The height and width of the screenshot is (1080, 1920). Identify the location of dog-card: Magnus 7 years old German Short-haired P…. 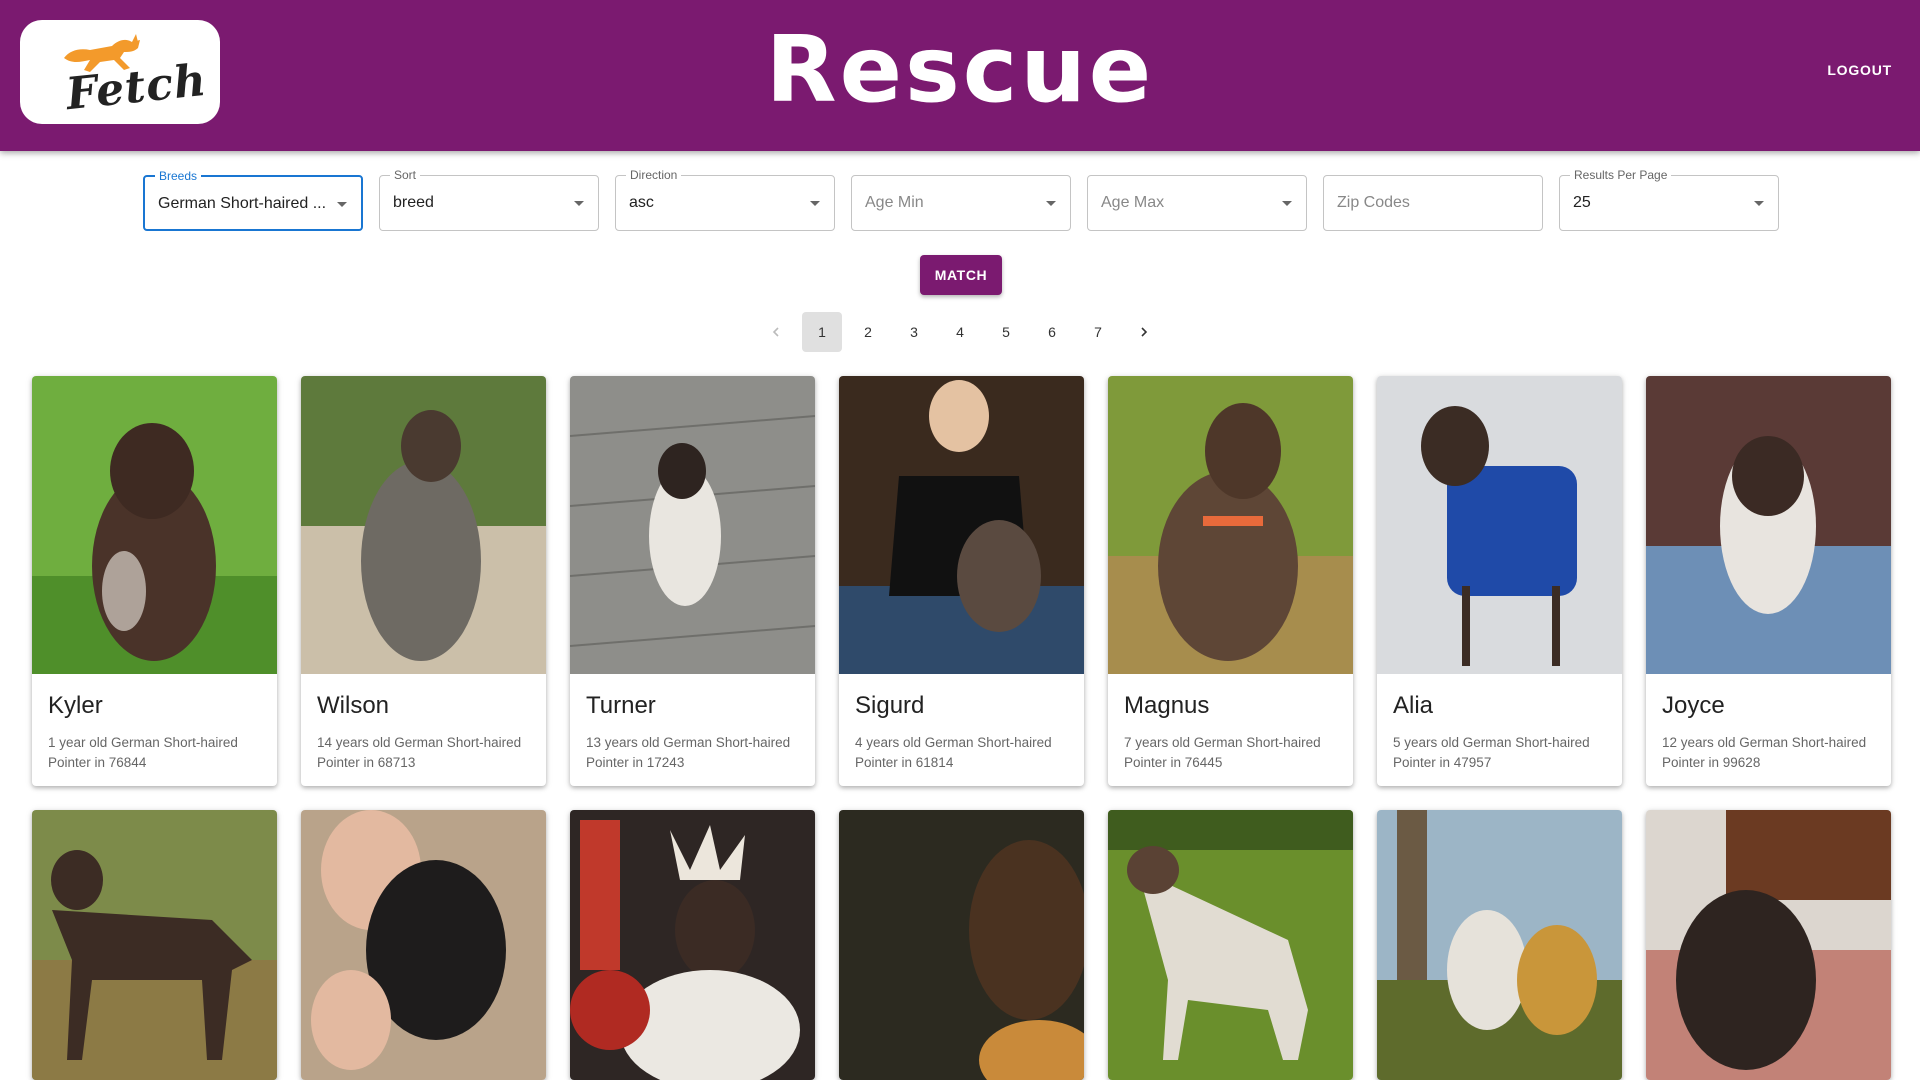
(1230, 581).